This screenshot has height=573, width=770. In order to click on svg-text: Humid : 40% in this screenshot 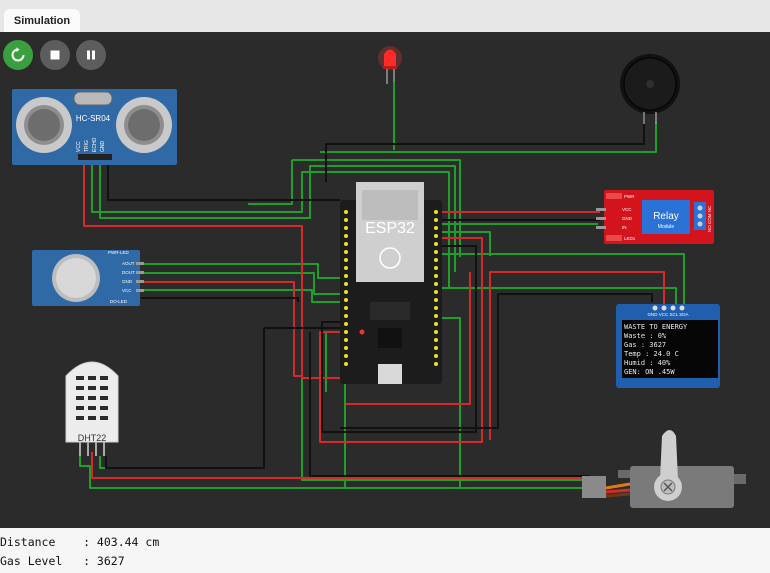, I will do `click(647, 363)`.